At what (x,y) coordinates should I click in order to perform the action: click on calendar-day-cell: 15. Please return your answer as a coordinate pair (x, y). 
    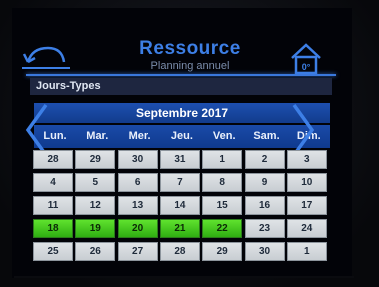
    Looking at the image, I should click on (222, 205).